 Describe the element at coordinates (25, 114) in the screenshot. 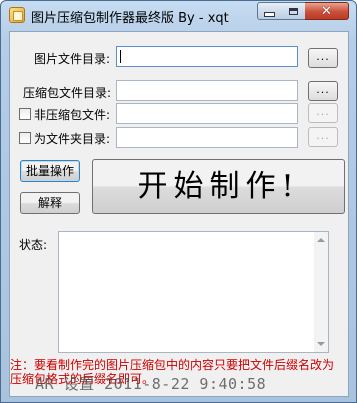

I see `non-archive-checkbox` at that location.